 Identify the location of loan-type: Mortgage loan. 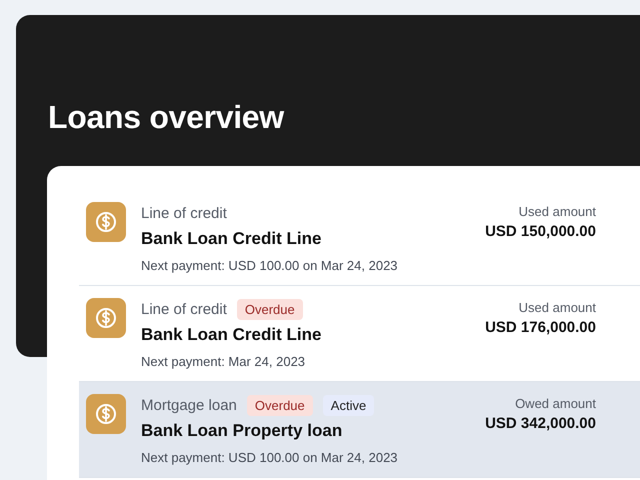
(189, 405).